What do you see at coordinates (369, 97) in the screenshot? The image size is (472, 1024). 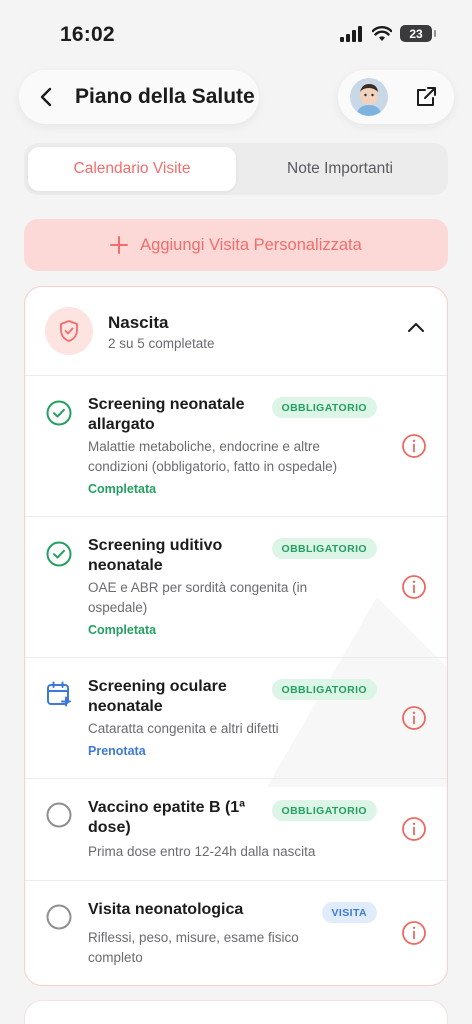 I see `avatar` at bounding box center [369, 97].